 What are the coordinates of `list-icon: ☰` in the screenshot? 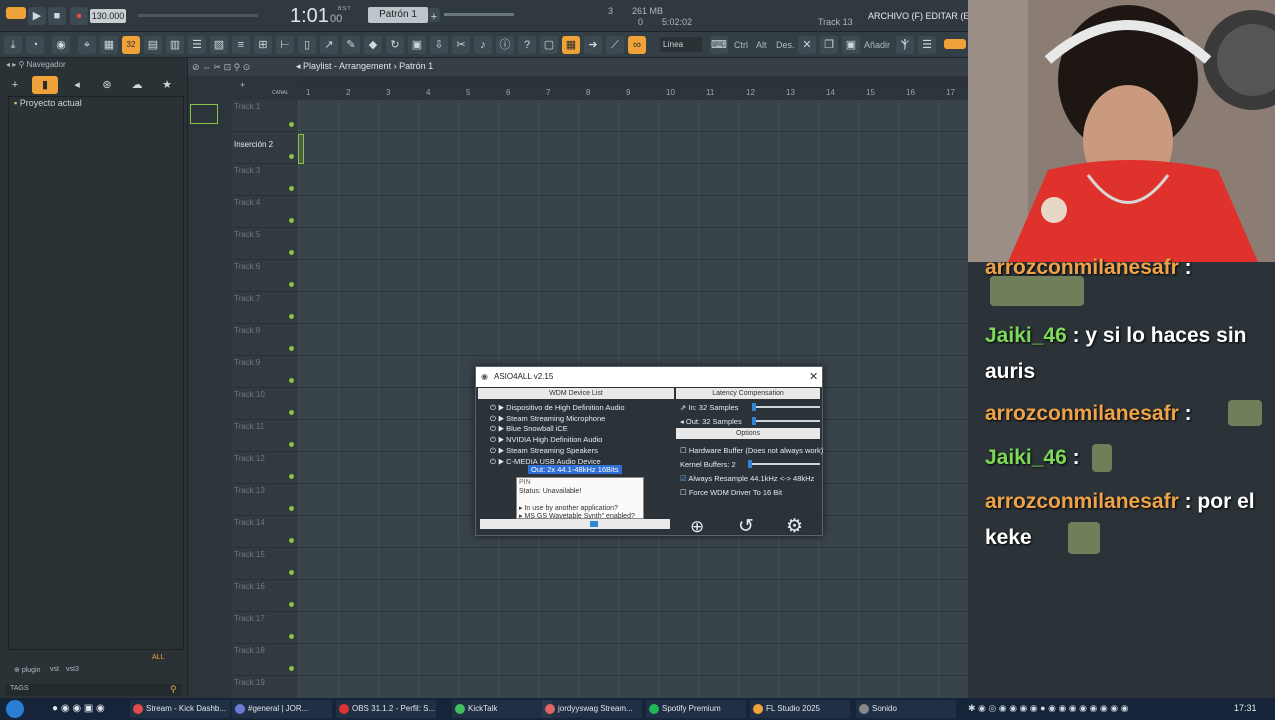 It's located at (927, 45).